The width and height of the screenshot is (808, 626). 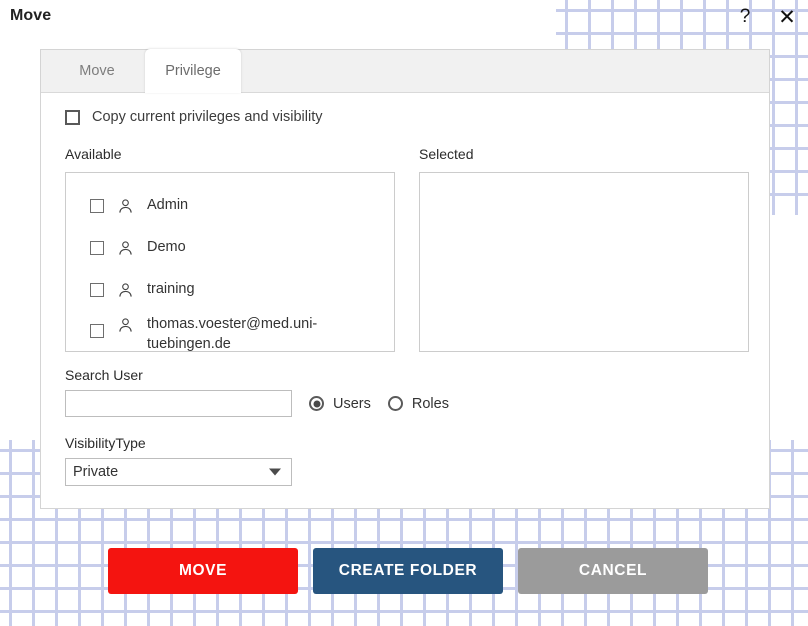 What do you see at coordinates (407, 460) in the screenshot?
I see `visibility-type-block: VisibilityType Private` at bounding box center [407, 460].